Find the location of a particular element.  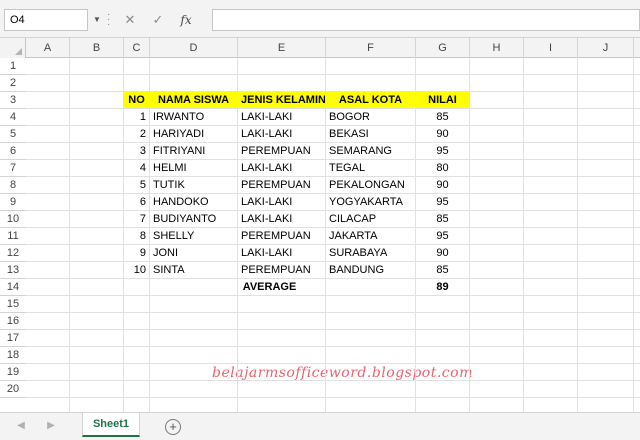

header-cell: ASAL KOTA is located at coordinates (370, 100).